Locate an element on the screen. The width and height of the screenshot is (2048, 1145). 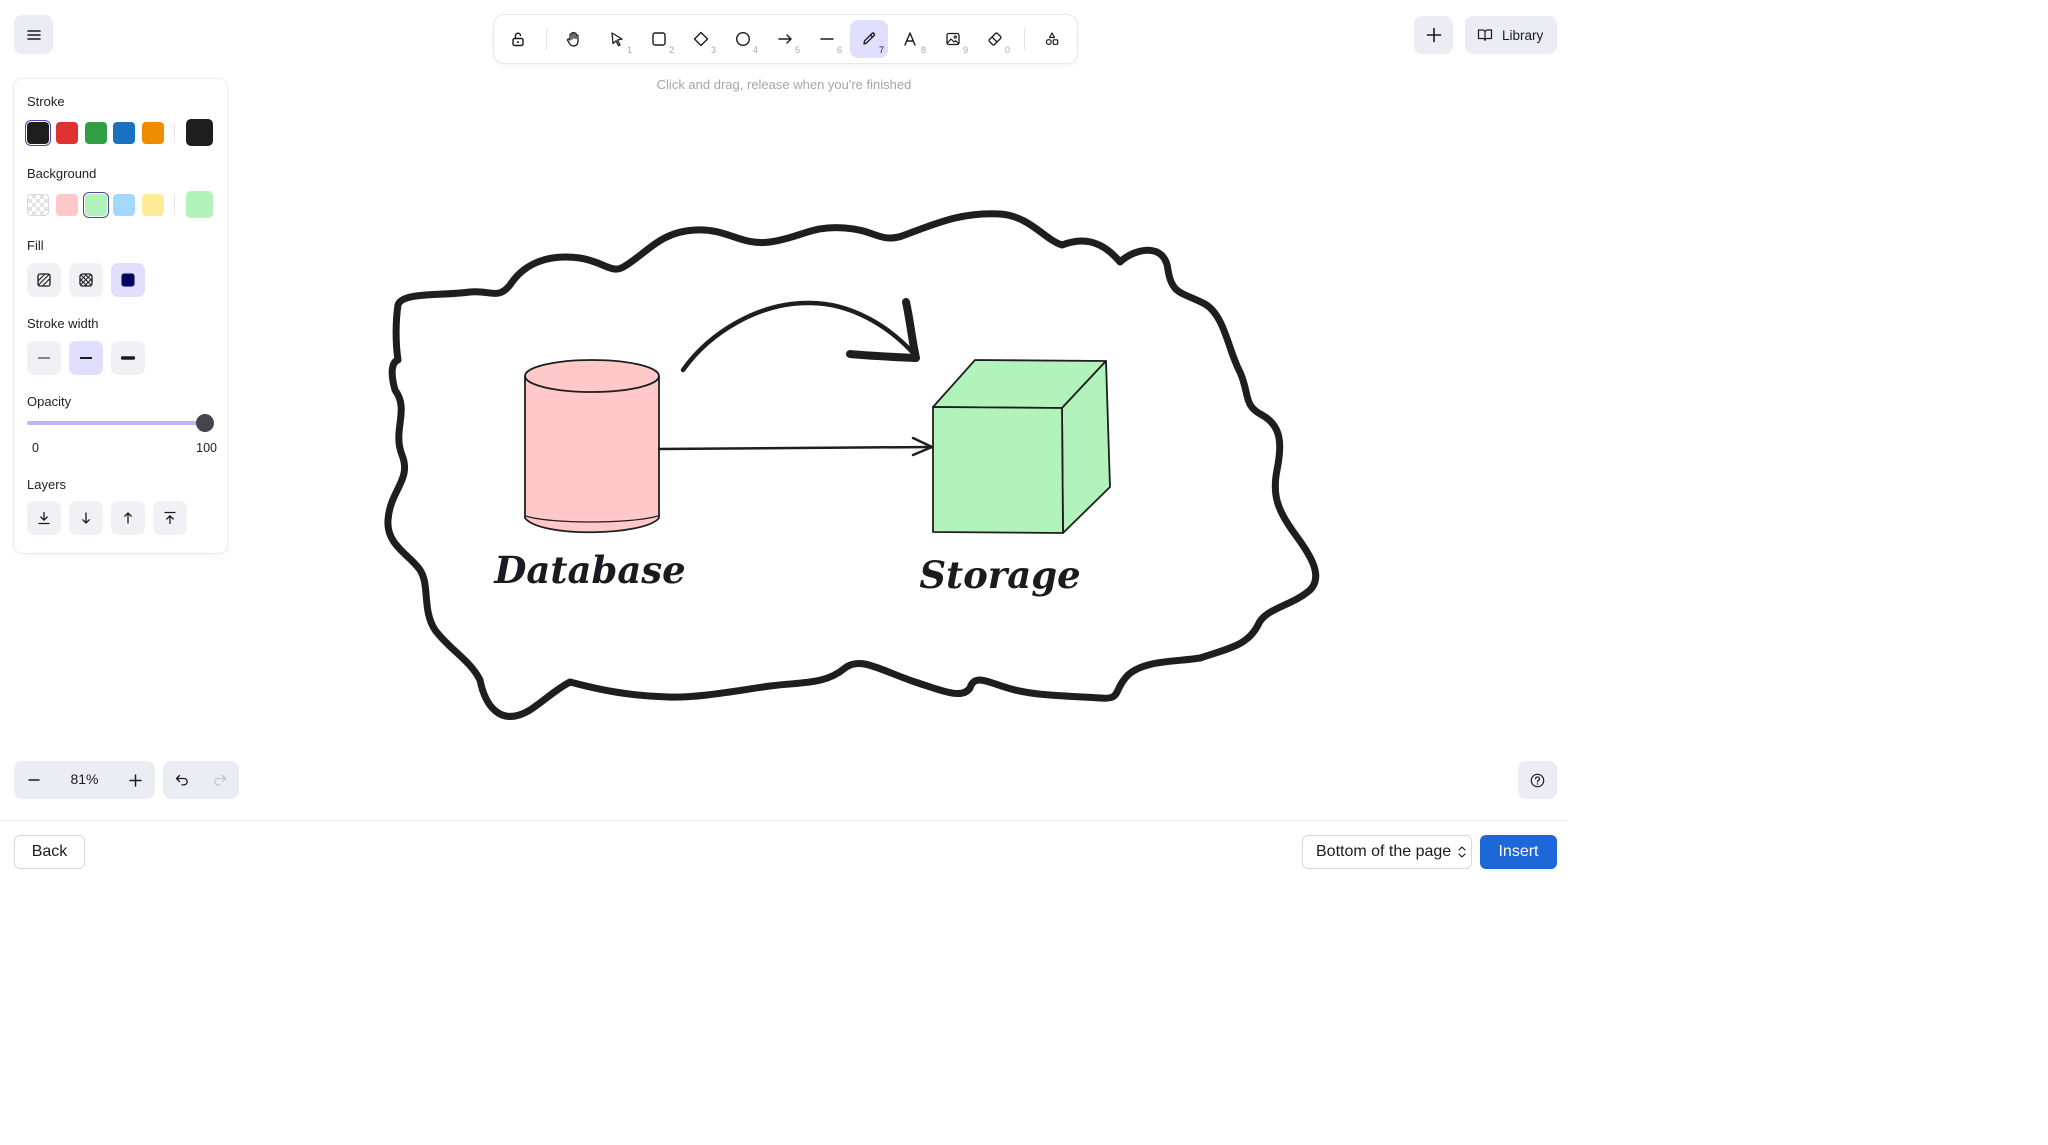
insert-position-value: Bottom of the page is located at coordinates (1384, 851).